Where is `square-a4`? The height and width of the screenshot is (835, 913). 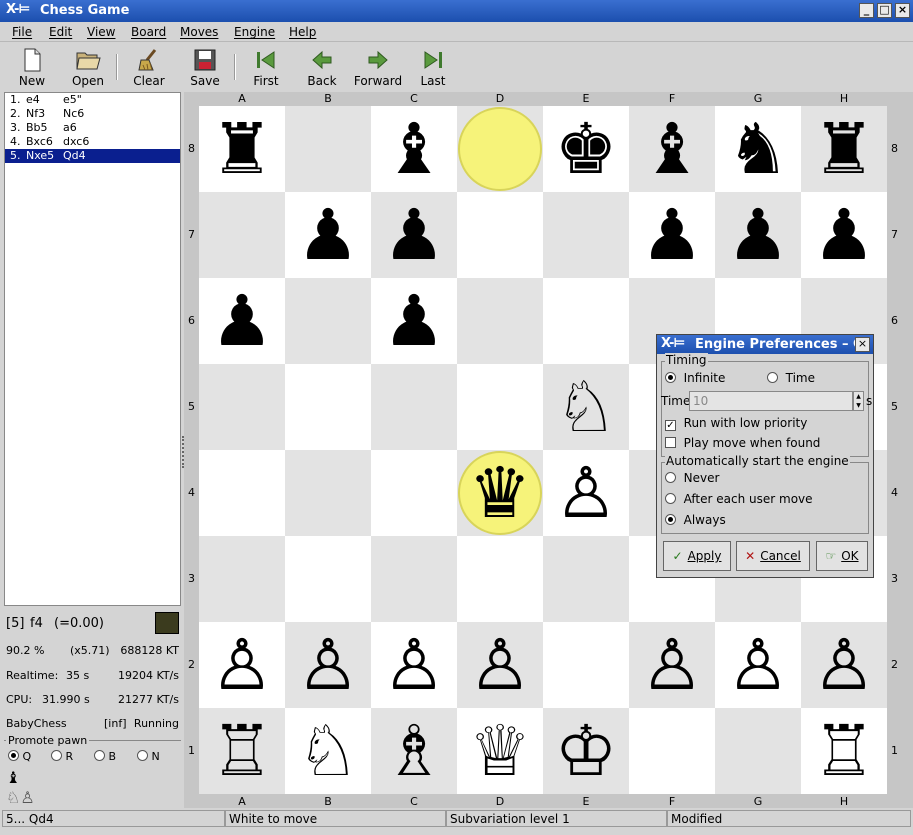 square-a4 is located at coordinates (242, 493).